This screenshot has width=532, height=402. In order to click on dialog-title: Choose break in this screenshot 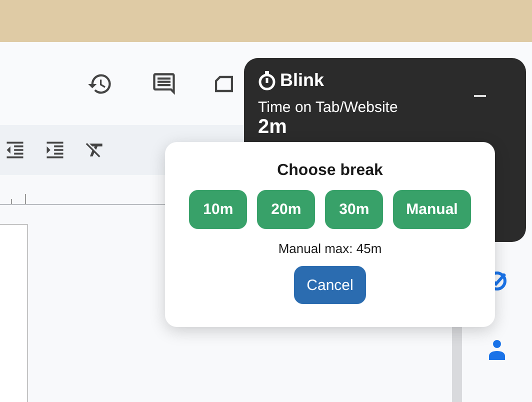, I will do `click(330, 171)`.